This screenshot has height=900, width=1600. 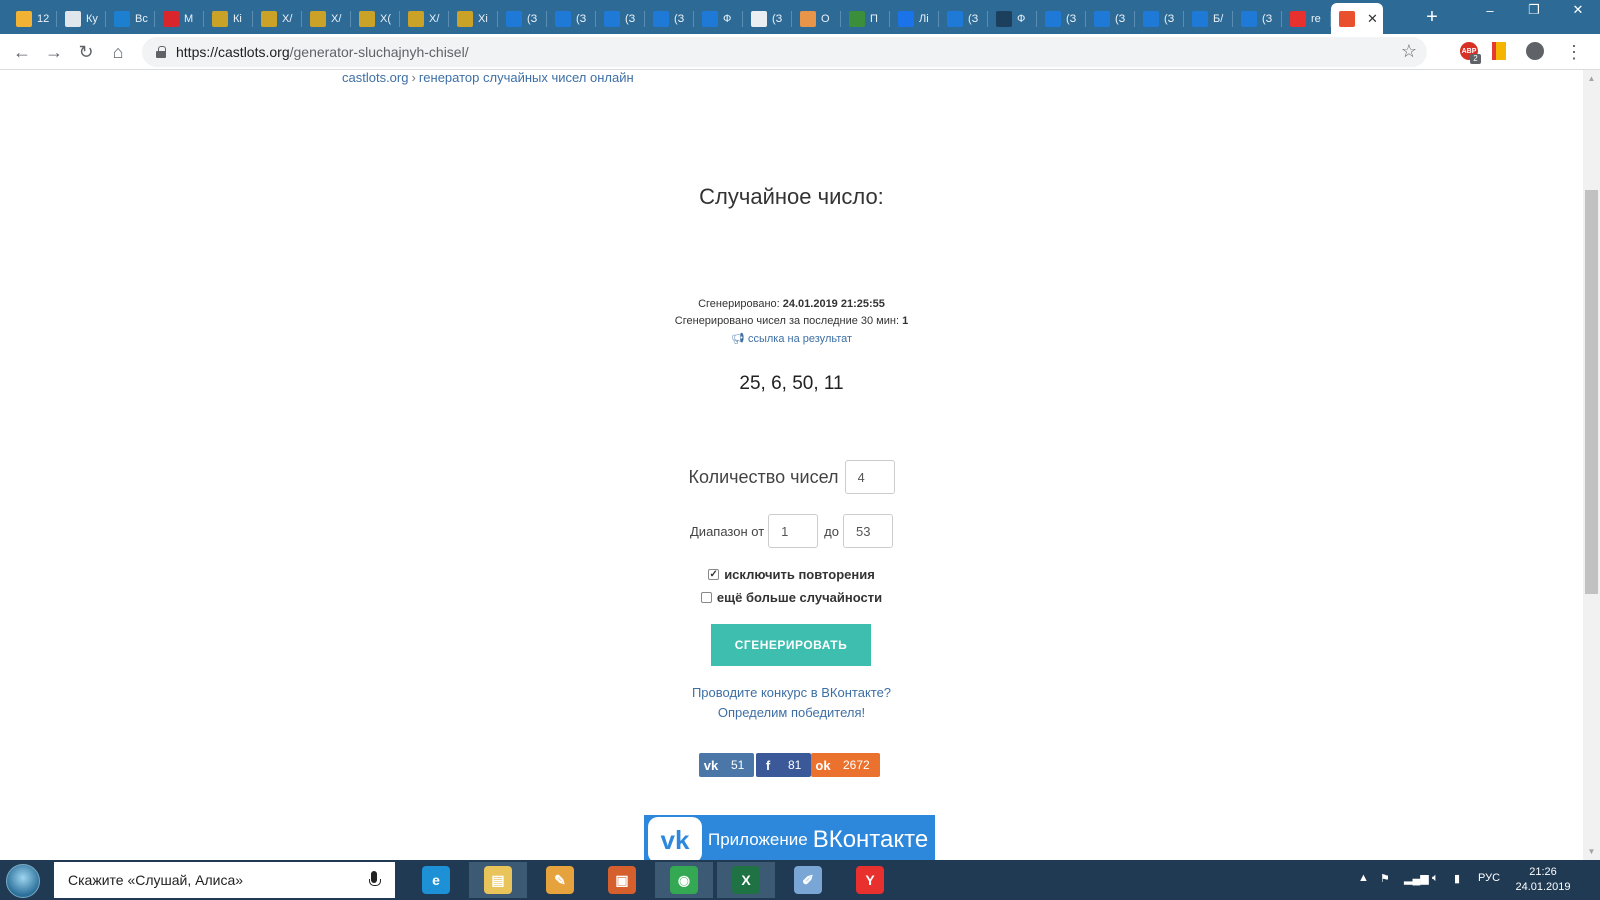 I want to click on tab-title: Х/, so click(x=287, y=18).